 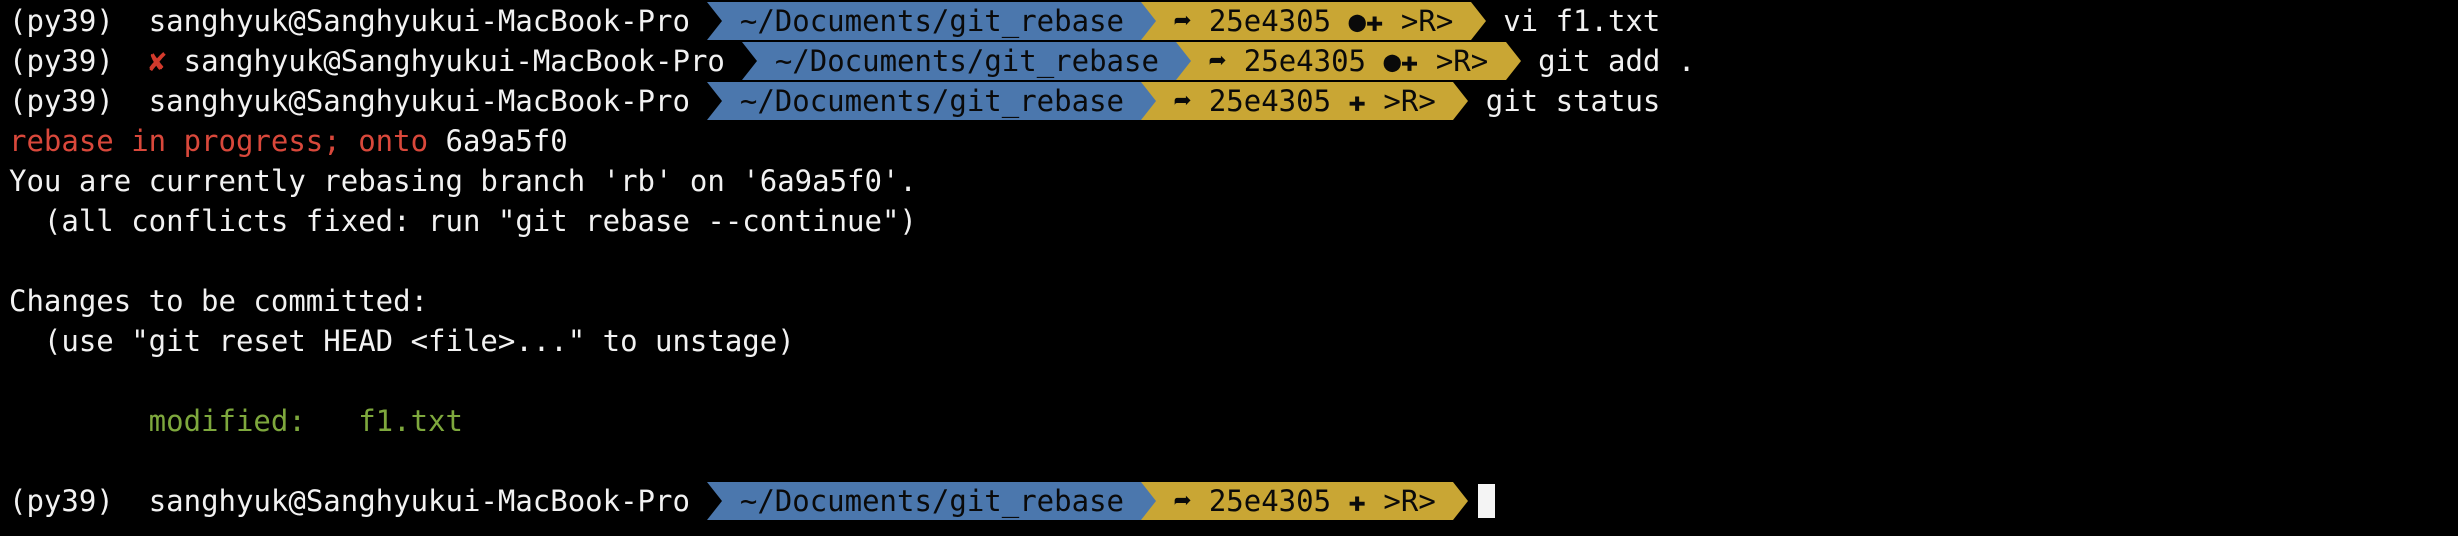 What do you see at coordinates (219, 141) in the screenshot?
I see `rebase-status-text: rebase in progress; onto` at bounding box center [219, 141].